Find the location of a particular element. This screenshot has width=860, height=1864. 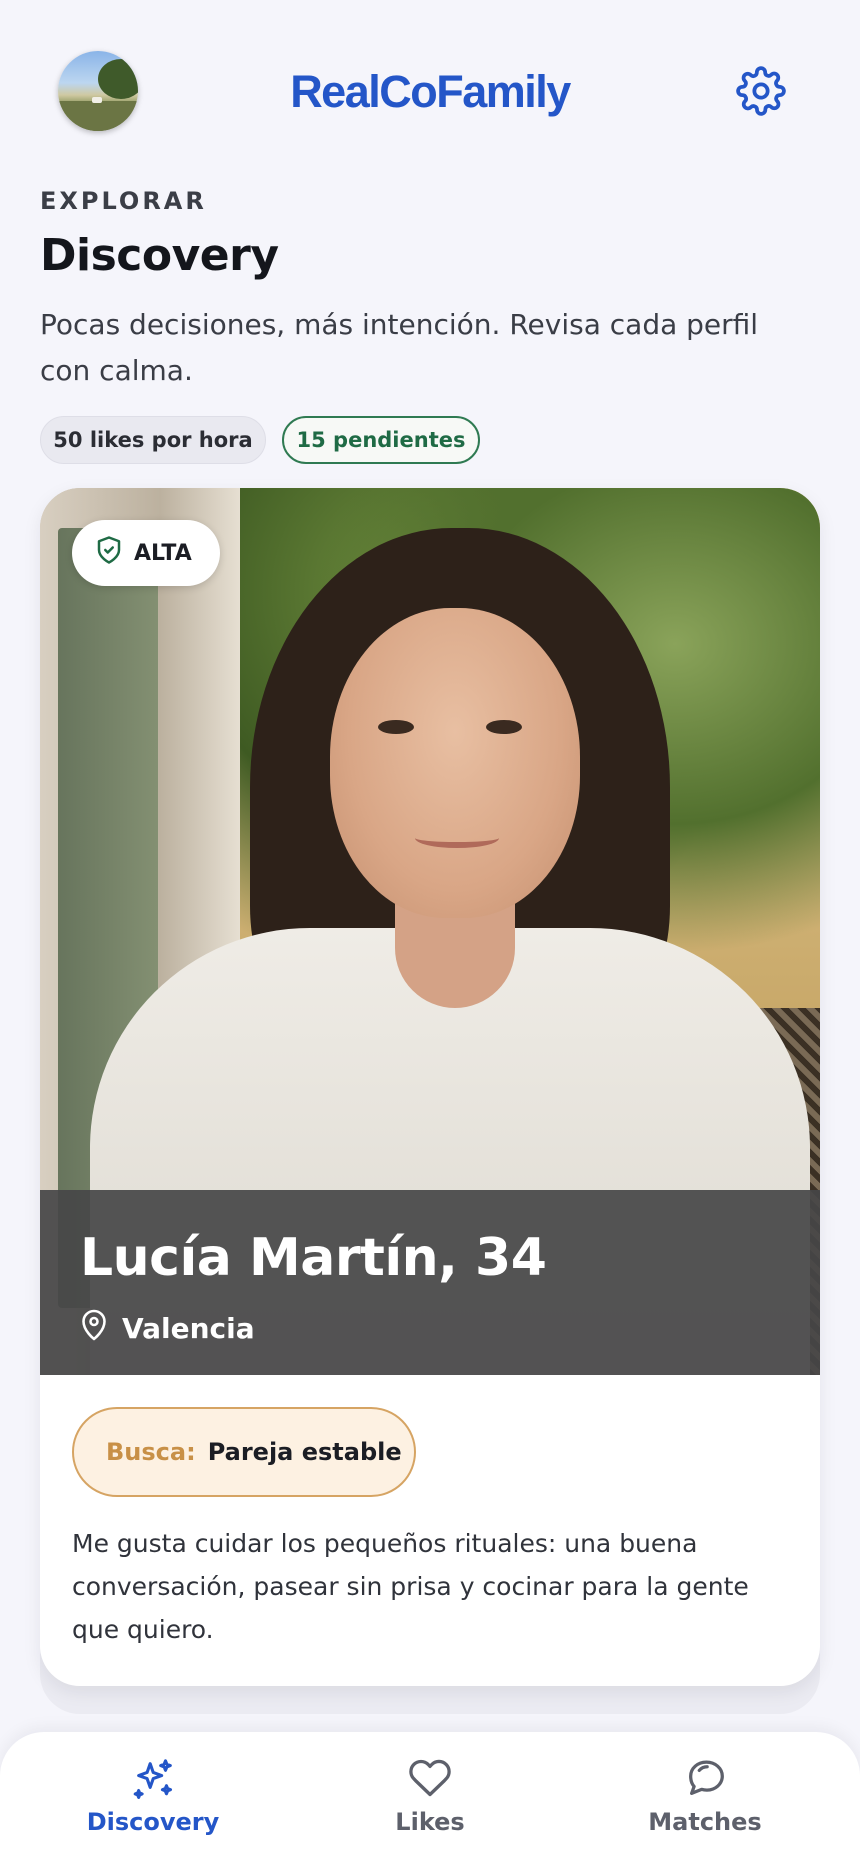

nav-discovery: Discovery is located at coordinates (153, 1798).